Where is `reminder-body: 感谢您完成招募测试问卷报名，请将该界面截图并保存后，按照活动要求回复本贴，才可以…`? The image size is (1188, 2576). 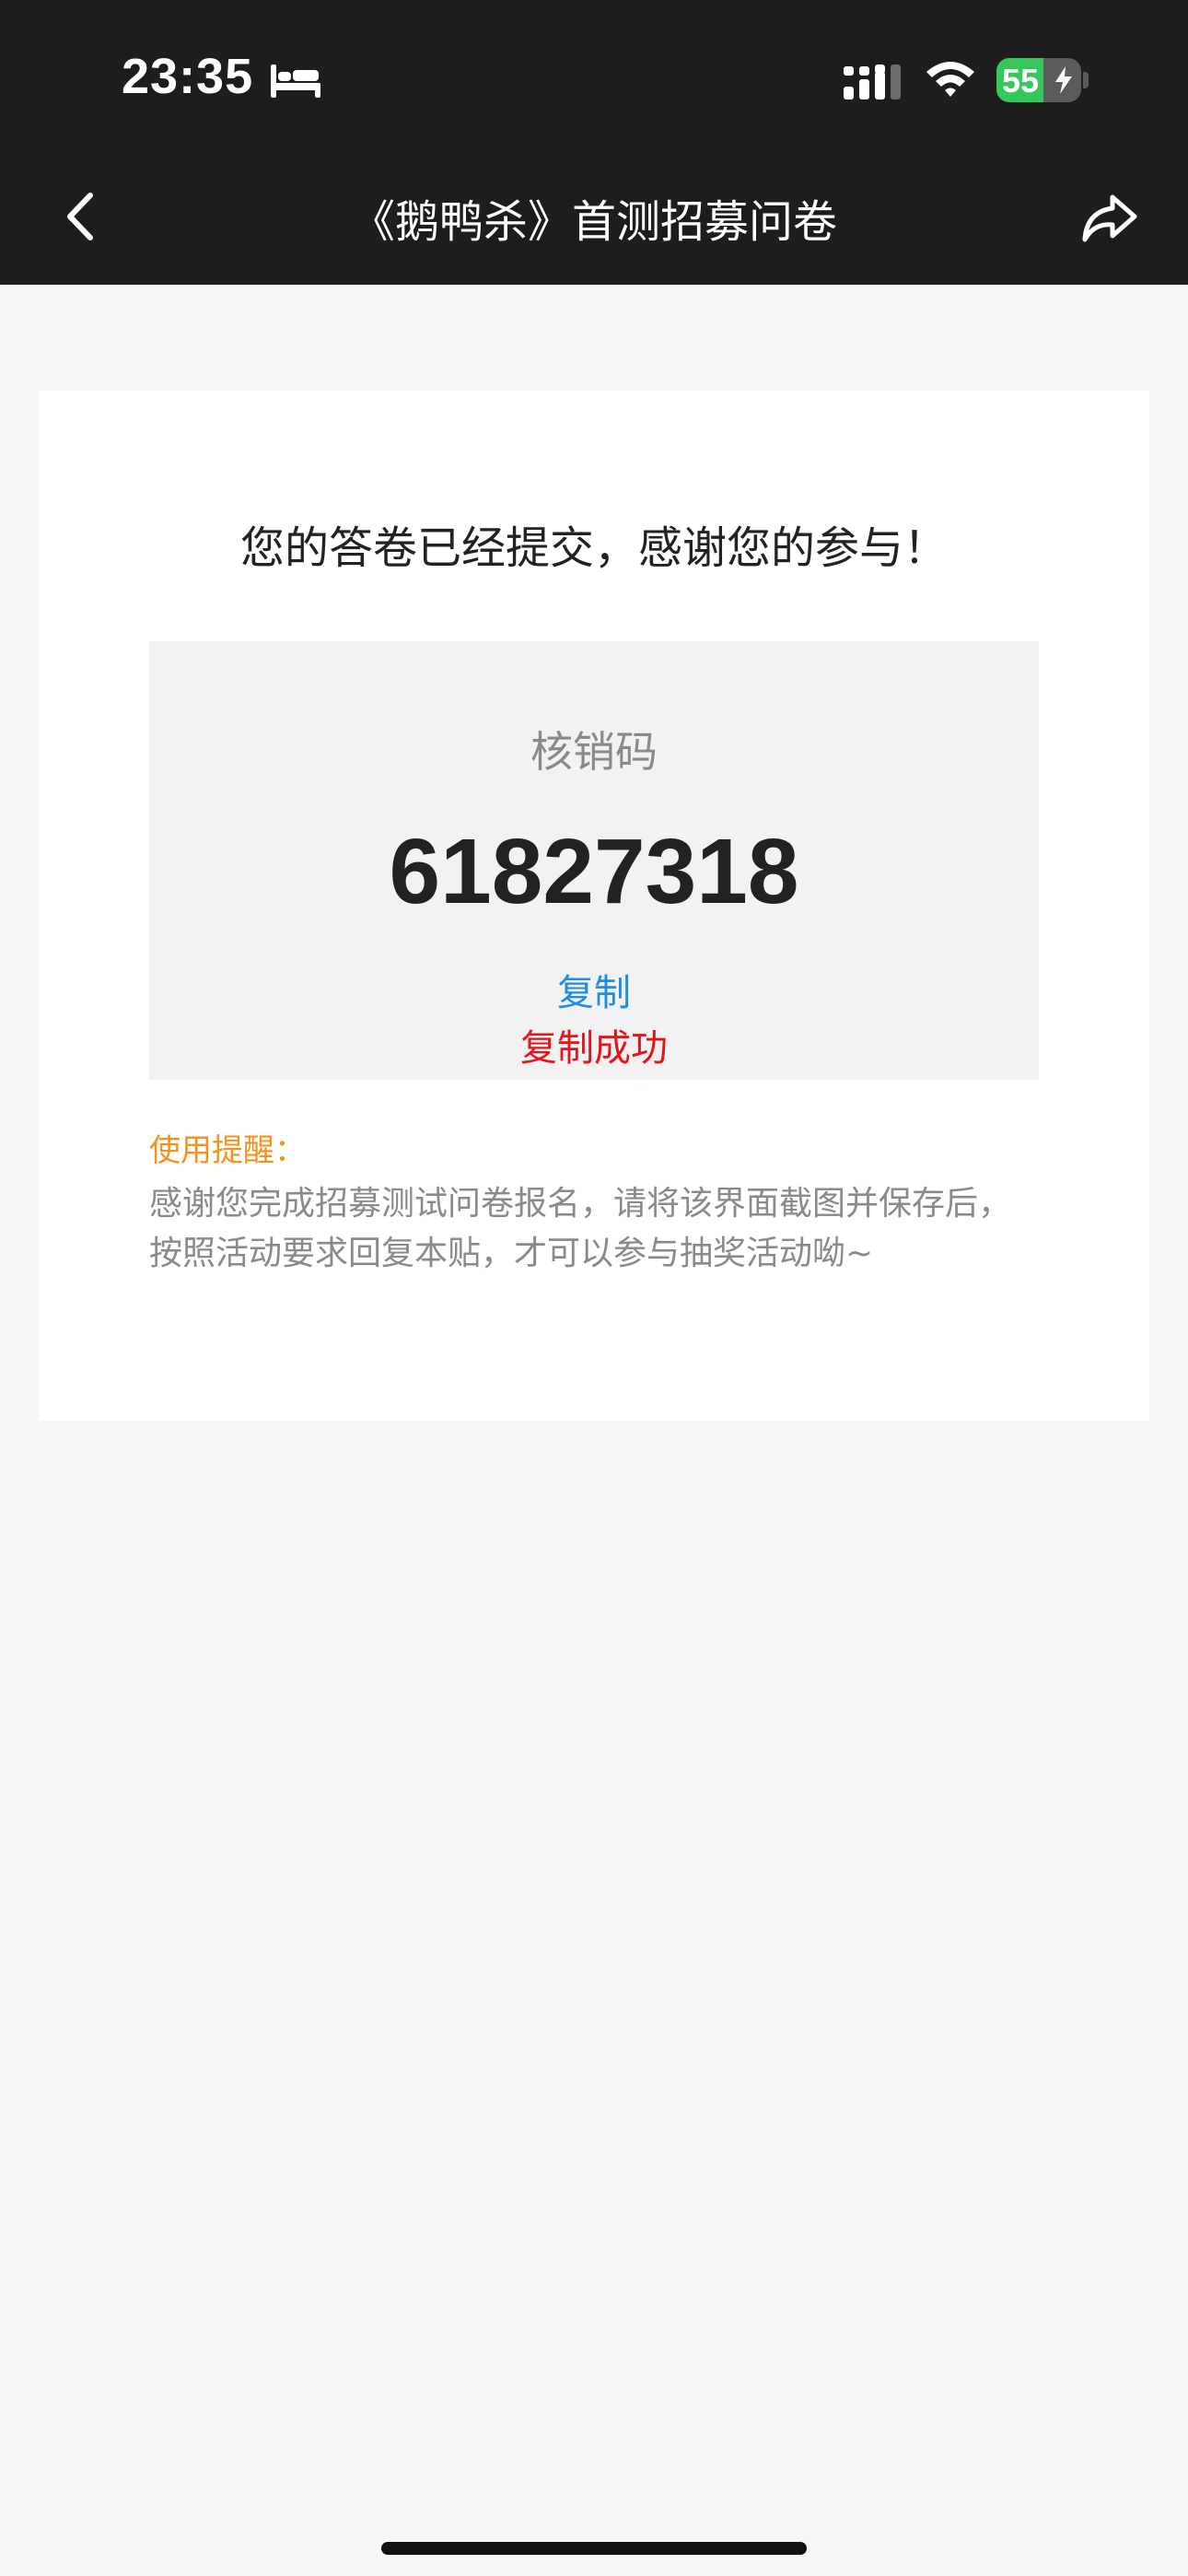
reminder-body: 感谢您完成招募测试问卷报名，请将该界面截图并保存后，按照活动要求回复本贴，才可以… is located at coordinates (580, 1228).